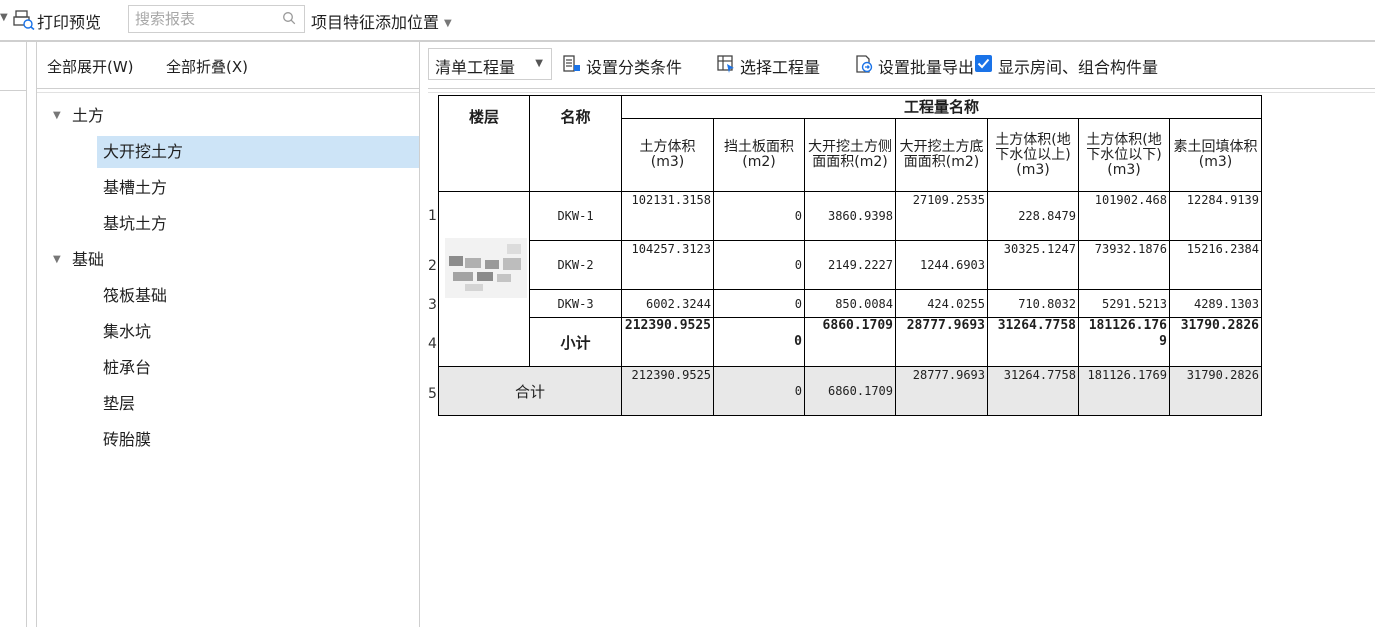 The height and width of the screenshot is (628, 1375). I want to click on value-cell: 73932.1876, so click(1124, 265).